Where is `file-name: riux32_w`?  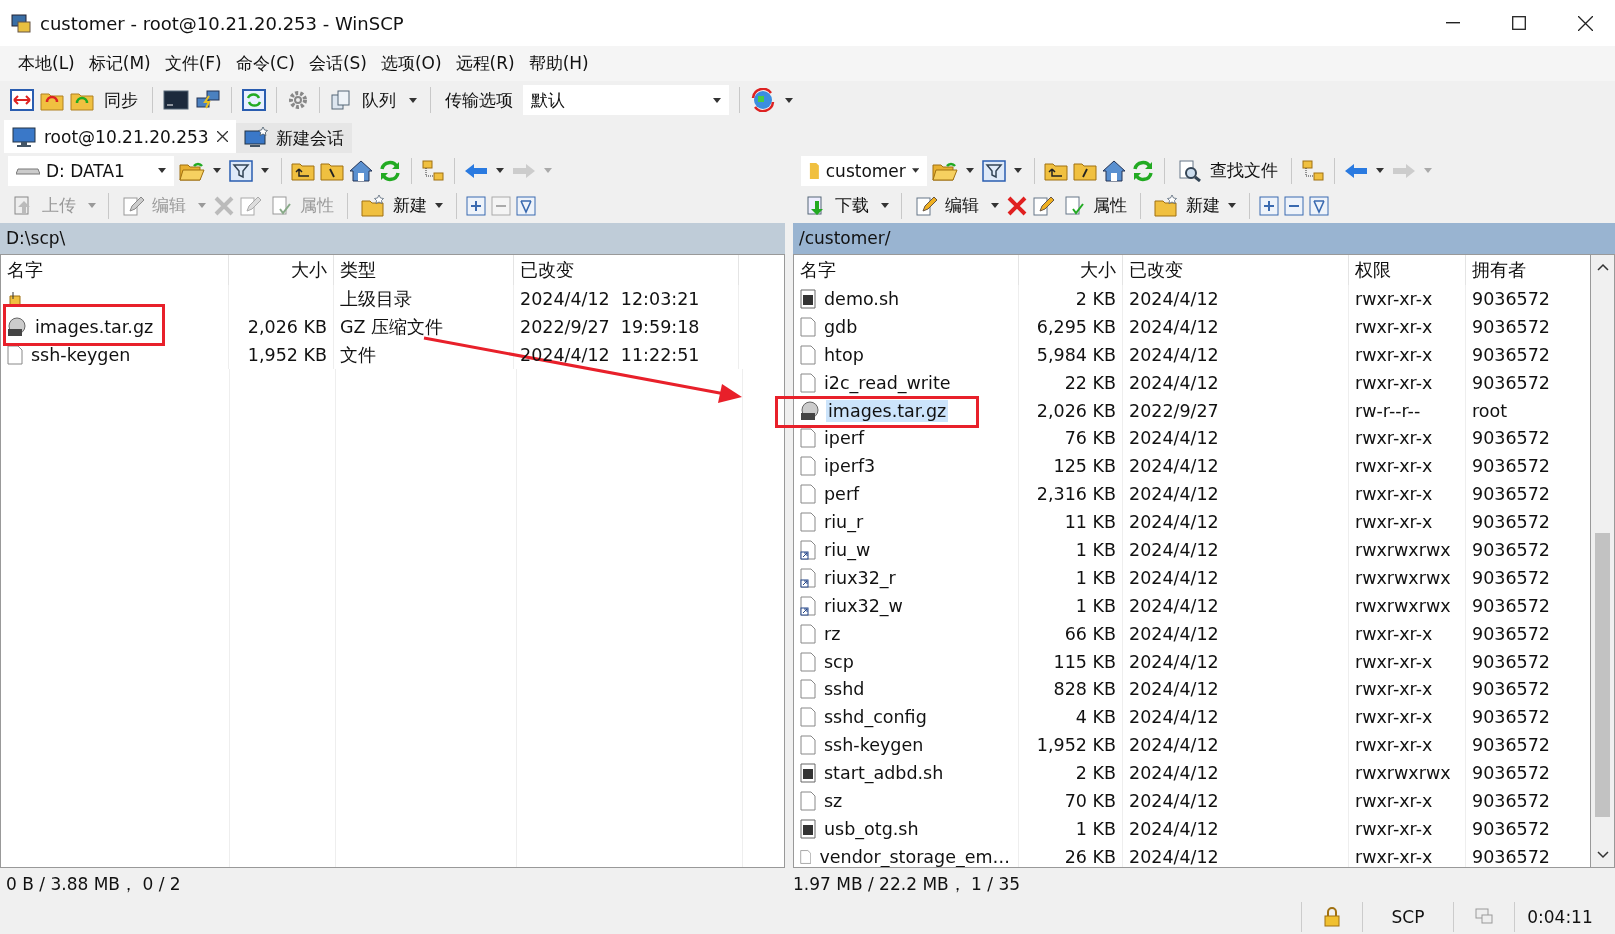
file-name: riux32_w is located at coordinates (863, 605).